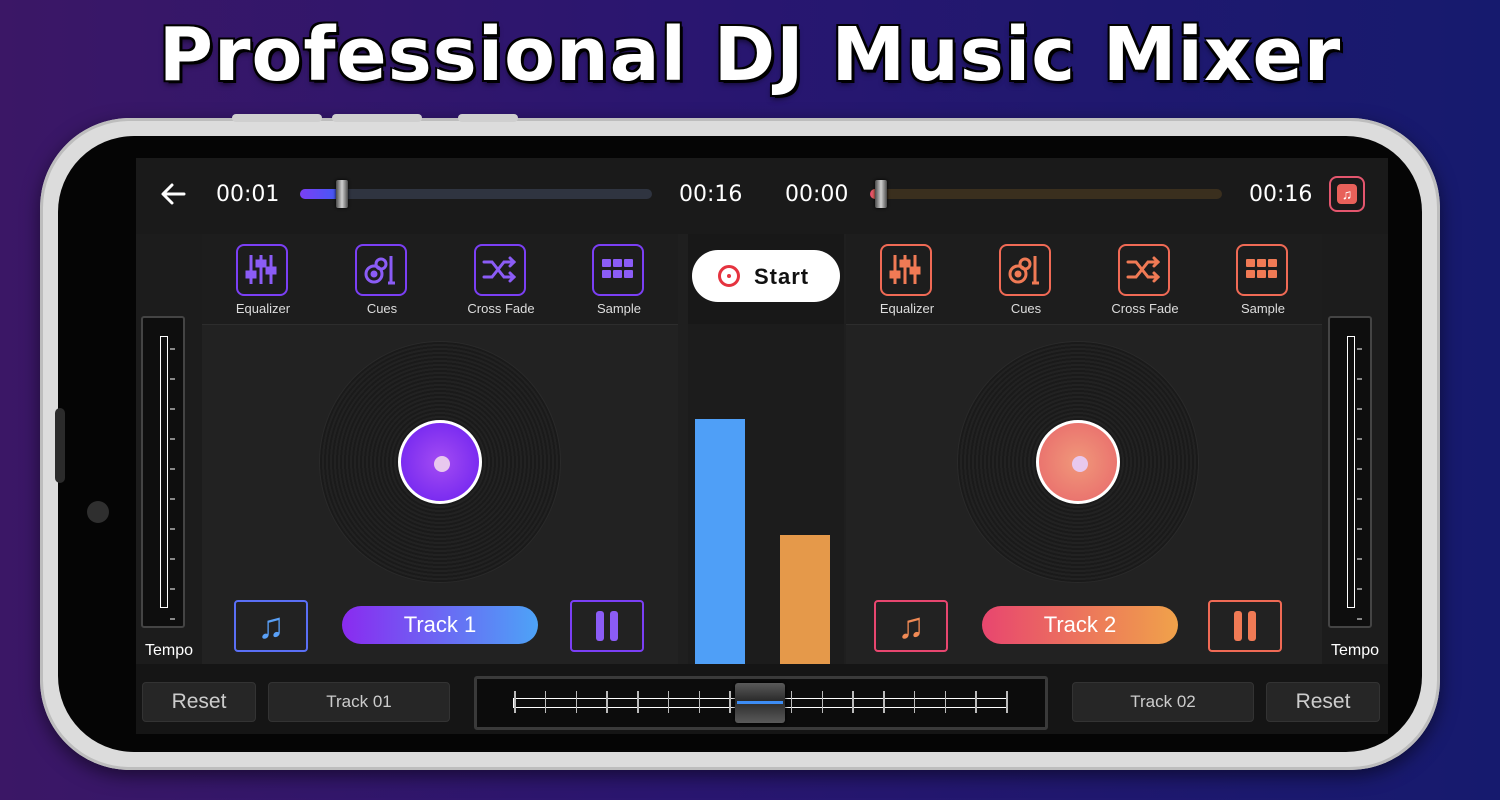  Describe the element at coordinates (782, 276) in the screenshot. I see `start-label: Start` at that location.